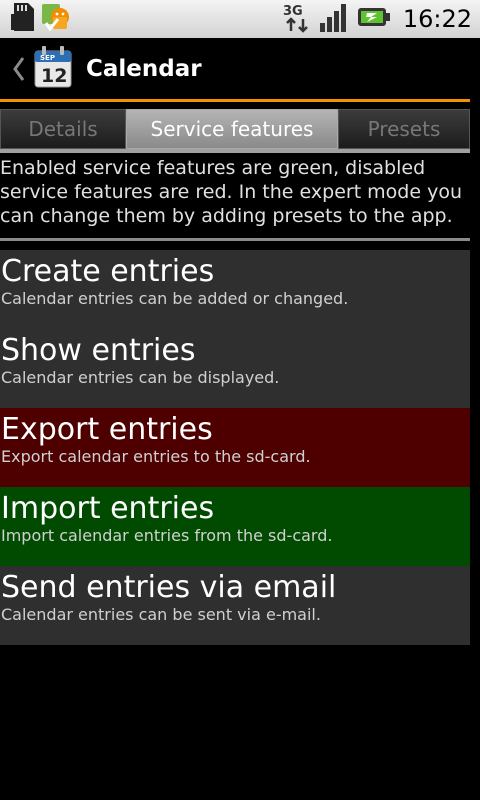  What do you see at coordinates (98, 350) in the screenshot?
I see `feature-title: Show entries` at bounding box center [98, 350].